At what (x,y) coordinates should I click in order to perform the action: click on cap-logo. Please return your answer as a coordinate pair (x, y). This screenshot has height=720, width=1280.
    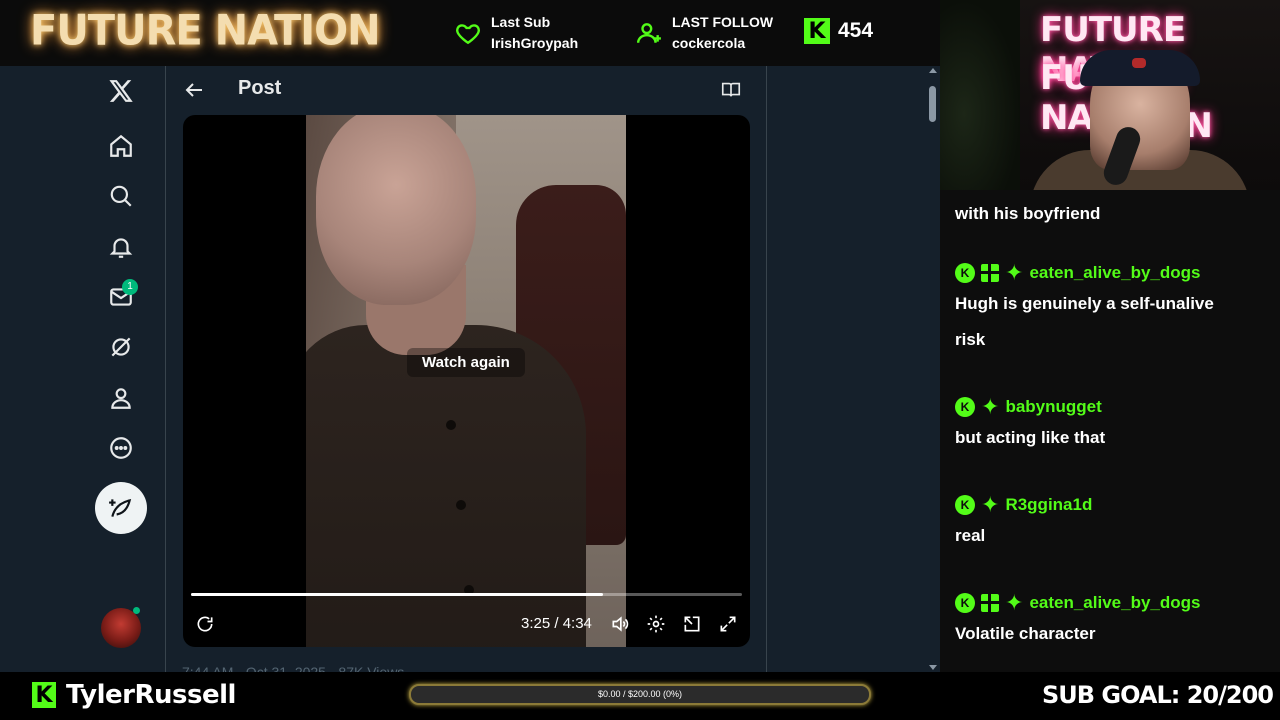
    Looking at the image, I should click on (1139, 63).